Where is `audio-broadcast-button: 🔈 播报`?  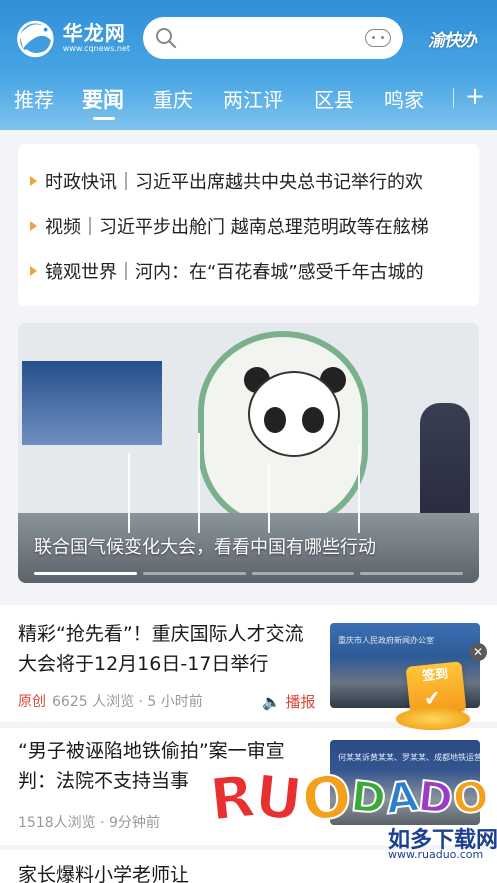
audio-broadcast-button: 🔈 播报 is located at coordinates (288, 701).